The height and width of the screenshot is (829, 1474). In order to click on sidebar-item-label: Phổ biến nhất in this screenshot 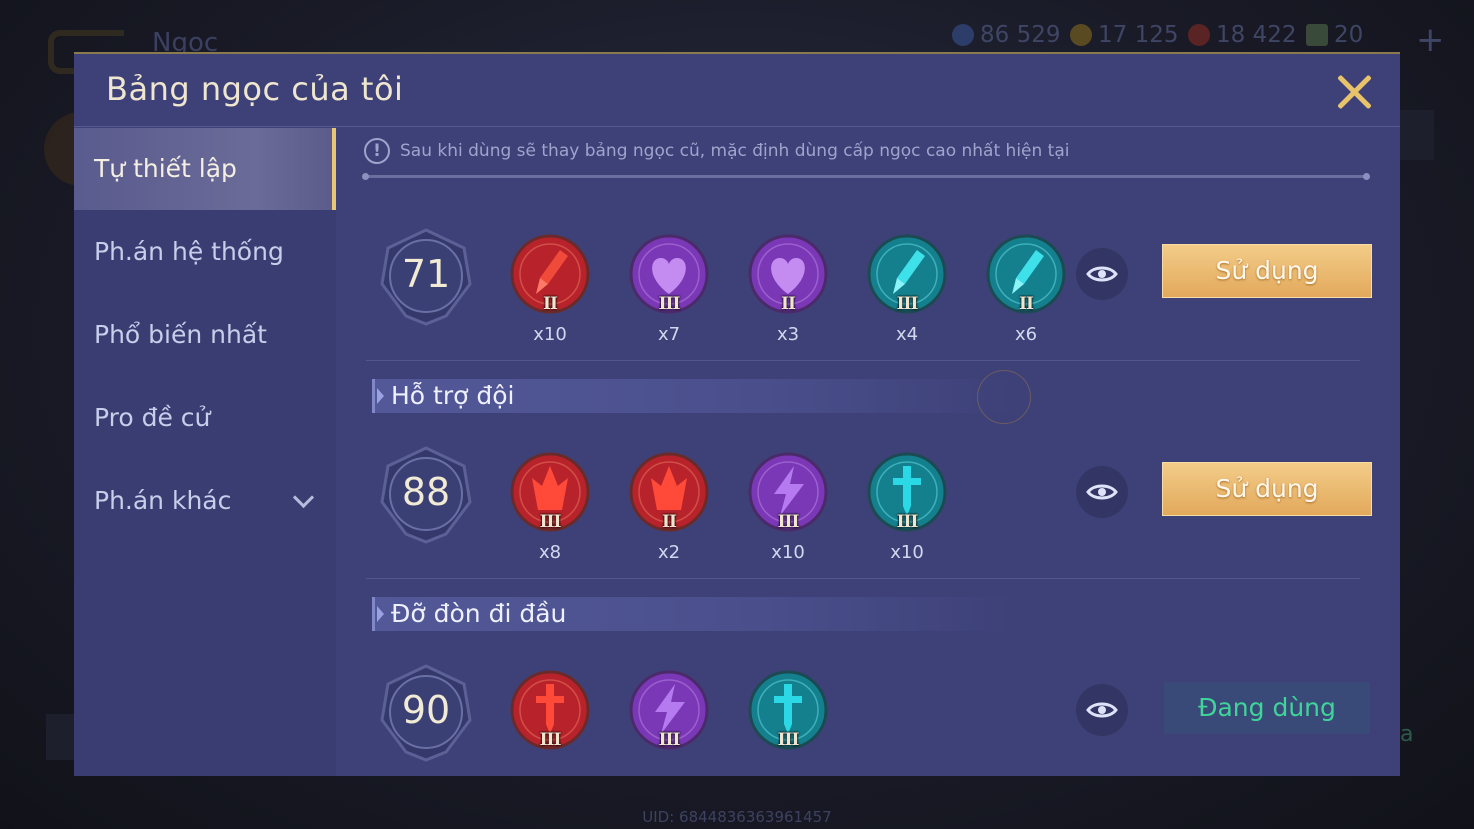, I will do `click(180, 334)`.